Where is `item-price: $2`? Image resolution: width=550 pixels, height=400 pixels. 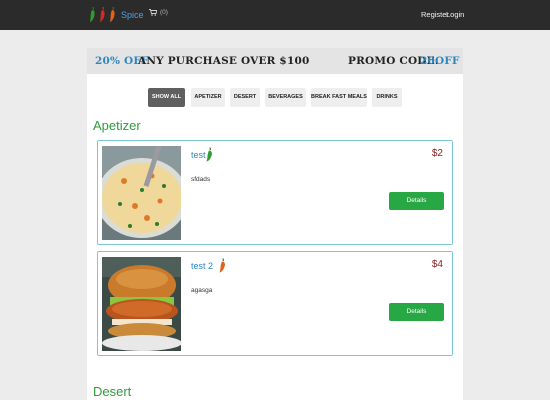
item-price: $2 is located at coordinates (437, 153).